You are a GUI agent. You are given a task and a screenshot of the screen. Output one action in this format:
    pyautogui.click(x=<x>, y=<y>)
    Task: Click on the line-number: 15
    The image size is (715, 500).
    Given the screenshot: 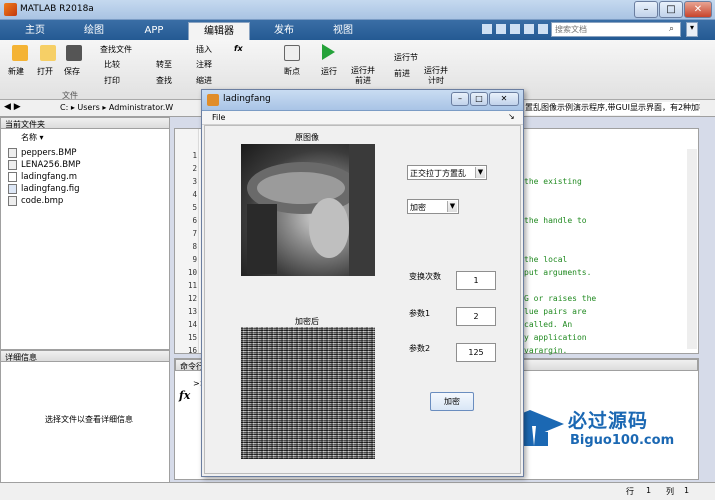 What is the action you would take?
    pyautogui.click(x=192, y=337)
    